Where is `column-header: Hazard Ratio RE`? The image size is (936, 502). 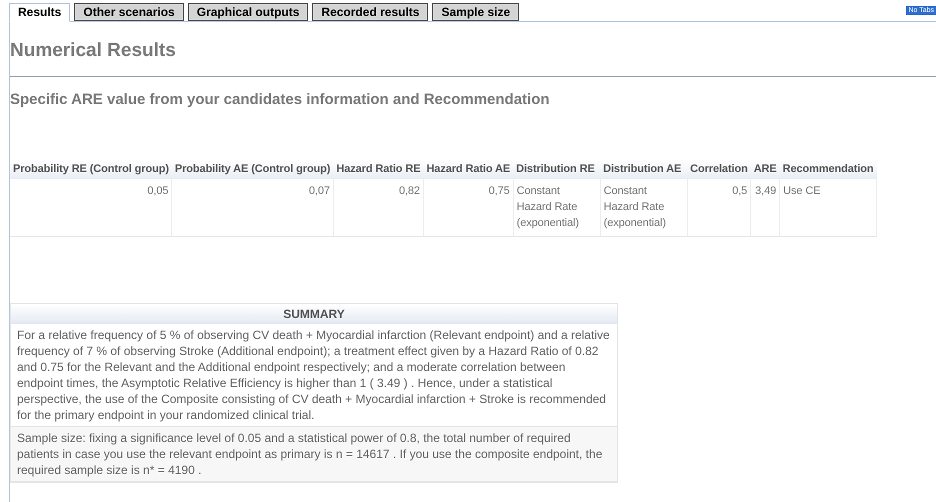
column-header: Hazard Ratio RE is located at coordinates (378, 169).